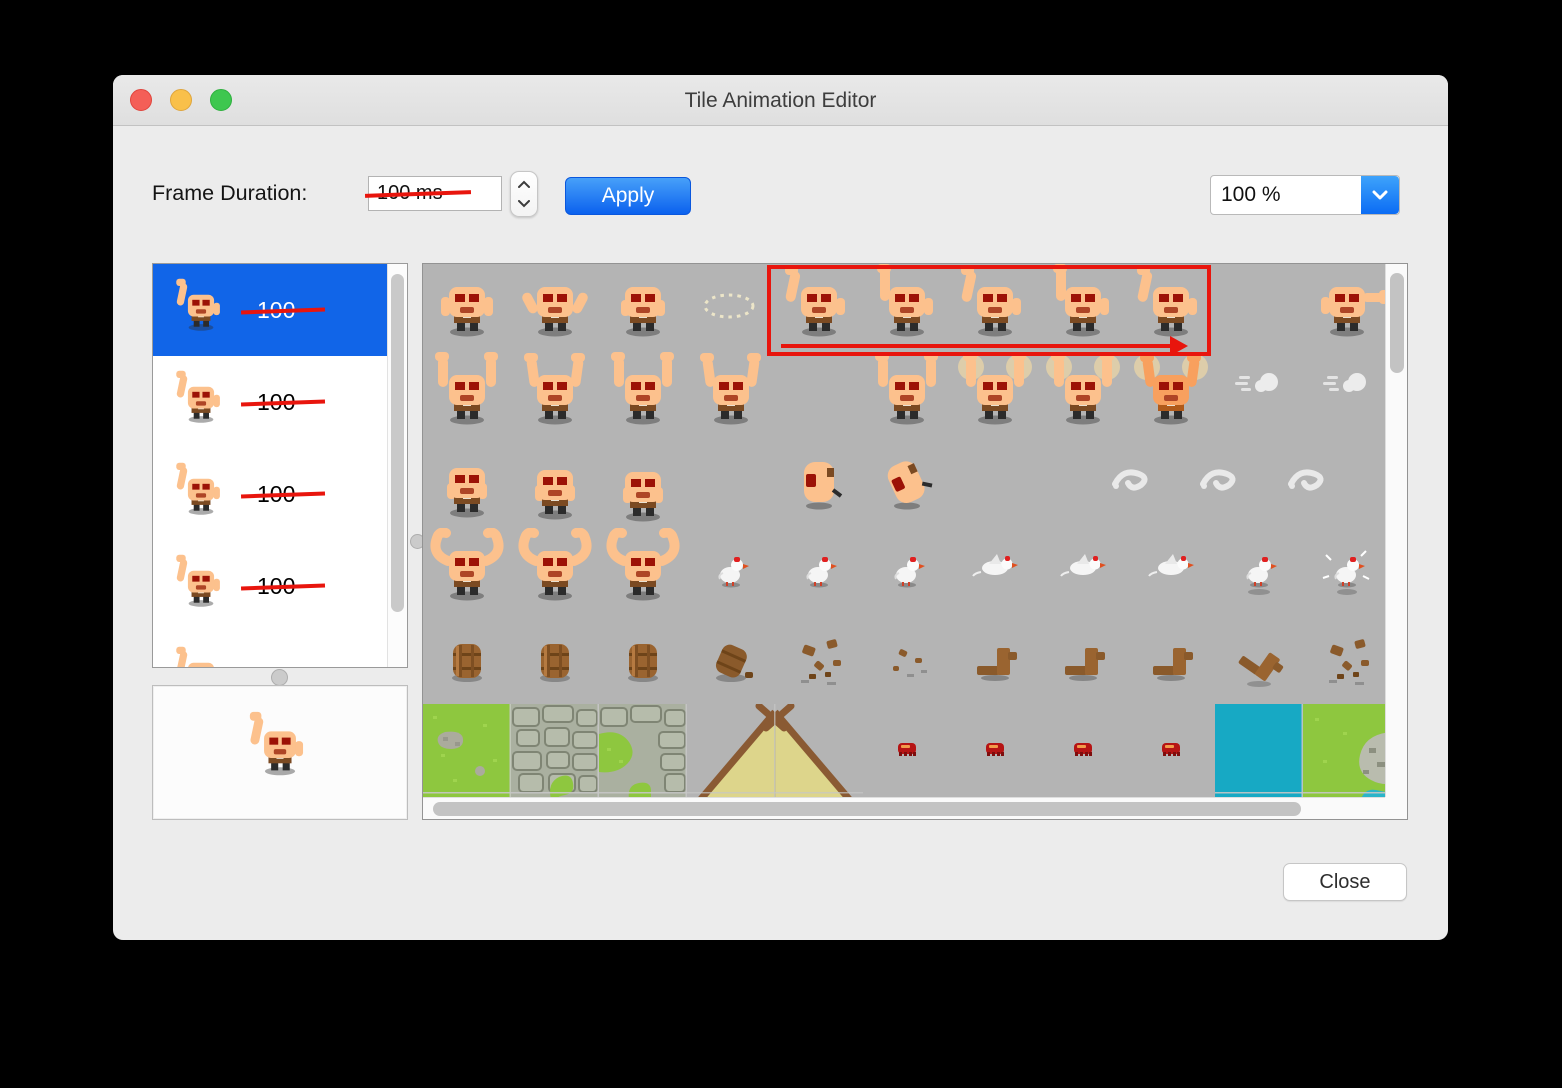 The height and width of the screenshot is (1088, 1562). I want to click on close-button: Close, so click(1345, 882).